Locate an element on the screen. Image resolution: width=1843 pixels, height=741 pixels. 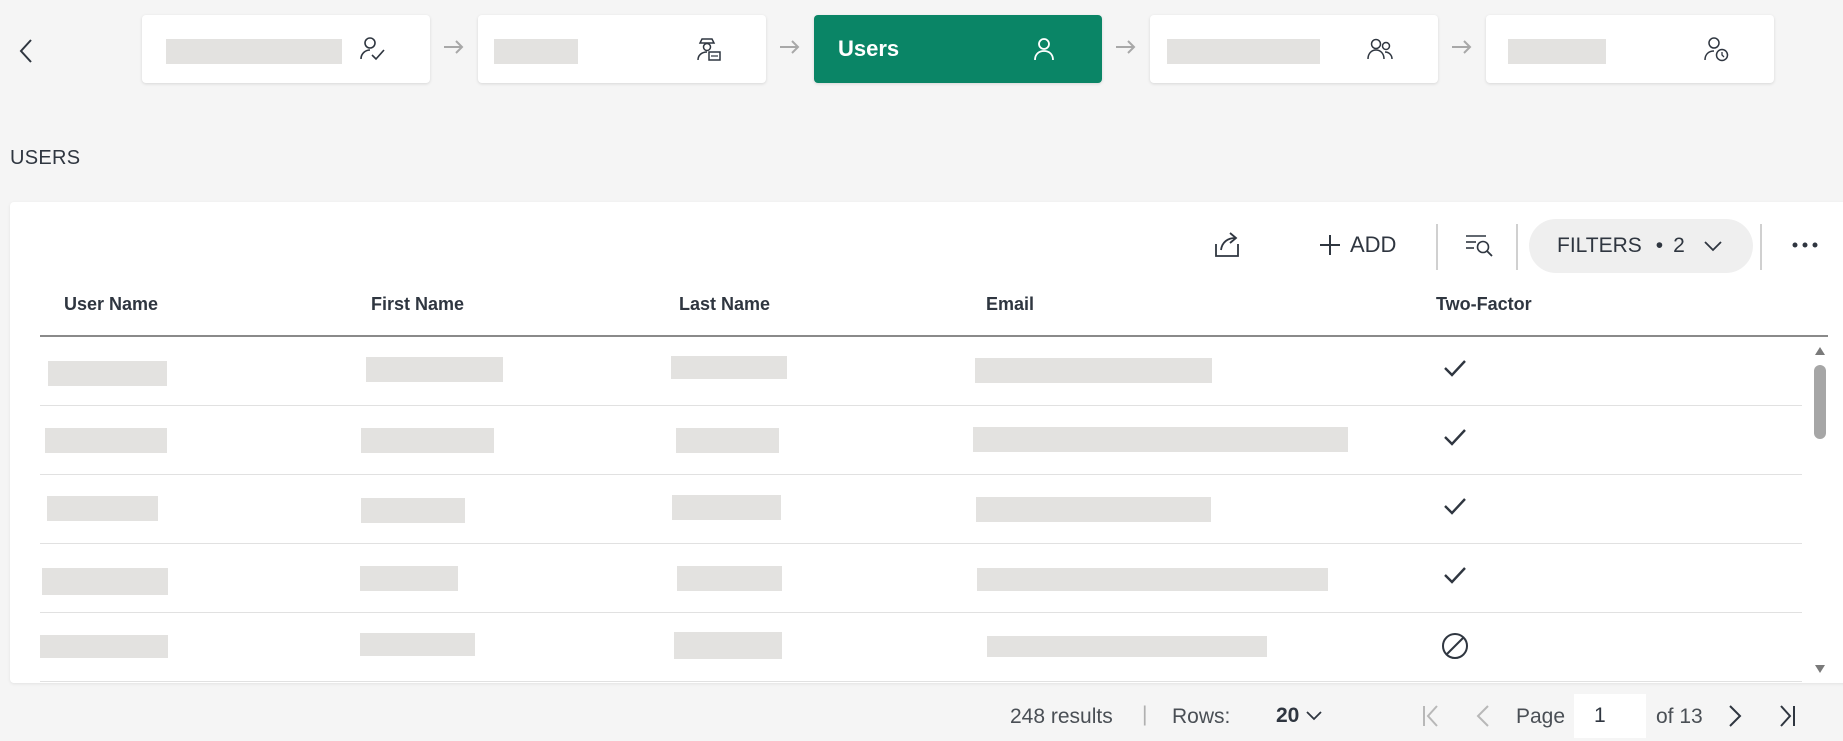
user-check-icon is located at coordinates (372, 49).